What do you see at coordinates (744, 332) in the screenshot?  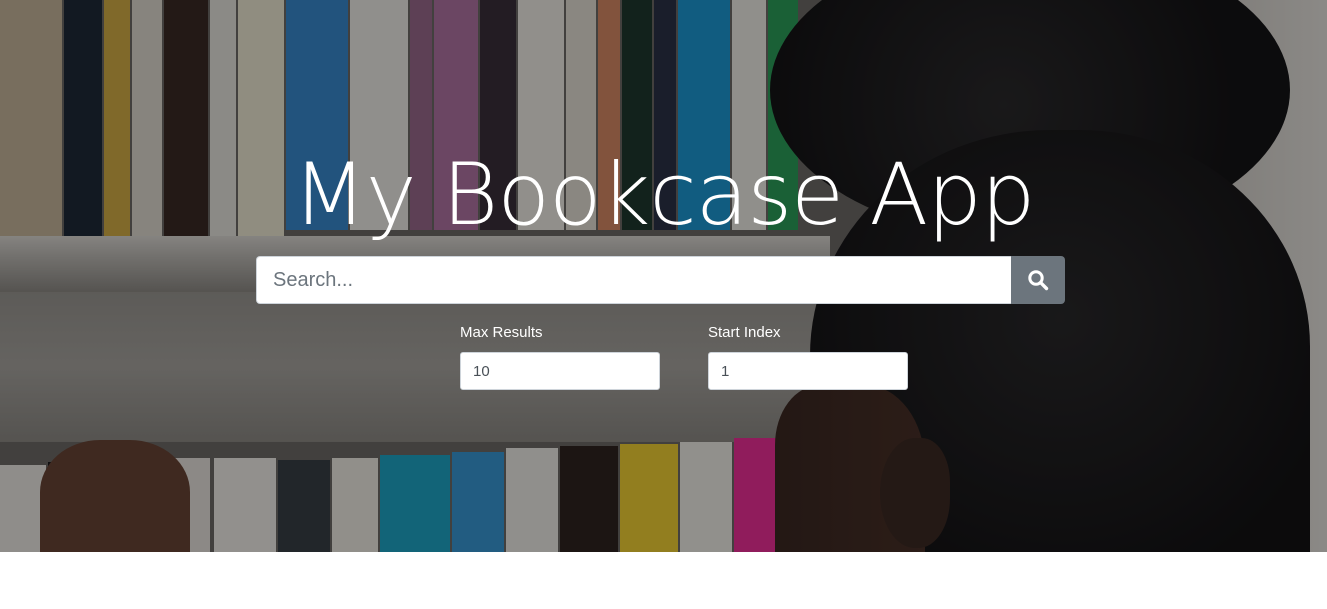 I see `start-index-label: Start Index` at bounding box center [744, 332].